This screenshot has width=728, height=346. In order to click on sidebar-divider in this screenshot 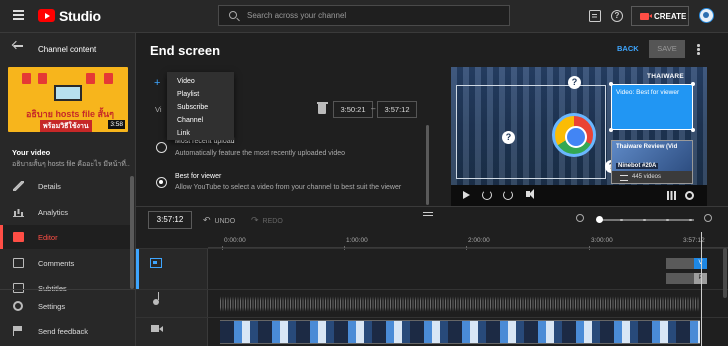, I will do `click(67, 289)`.